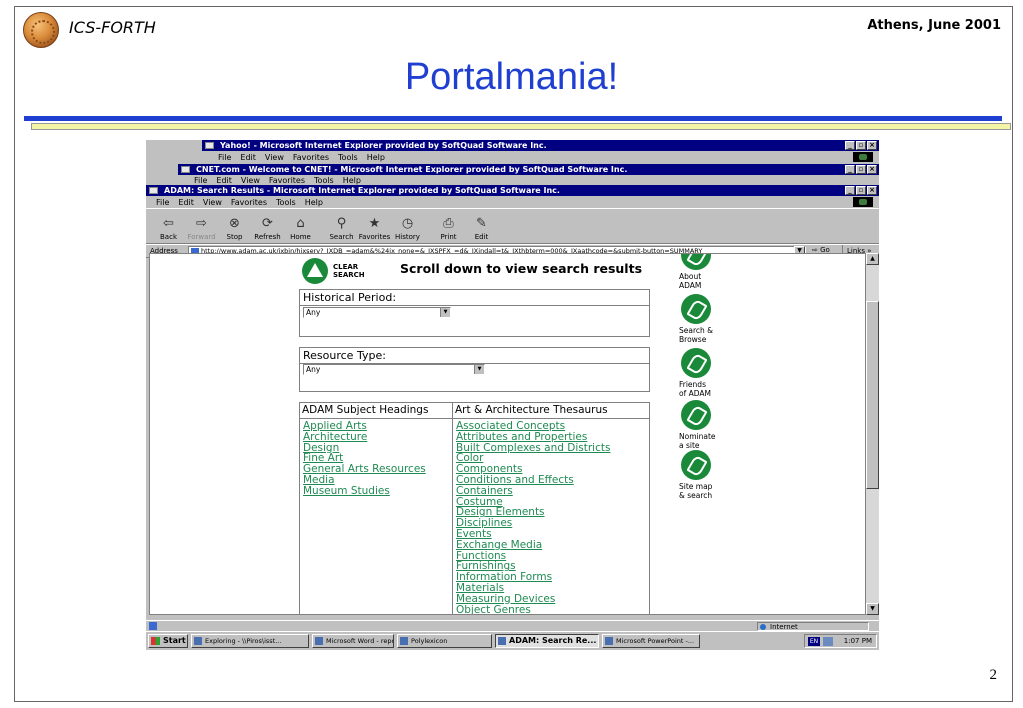 The image size is (1023, 708). Describe the element at coordinates (872, 259) in the screenshot. I see `scroll-up-arrow: ▲` at that location.